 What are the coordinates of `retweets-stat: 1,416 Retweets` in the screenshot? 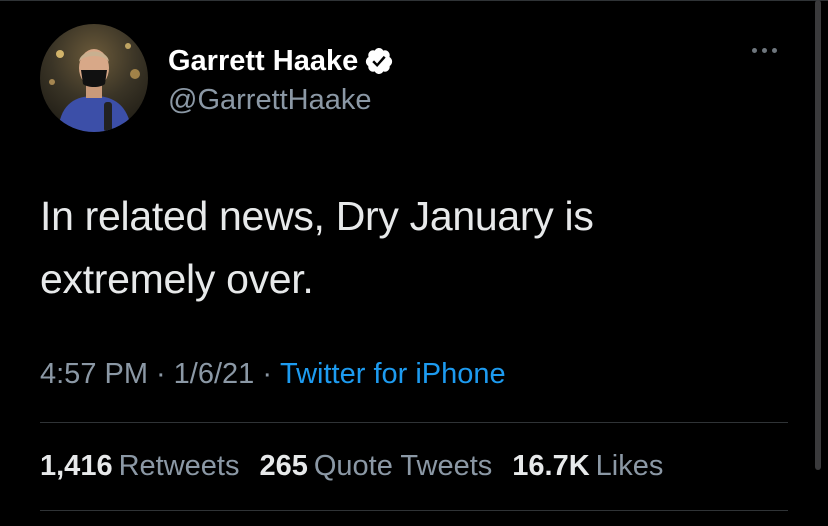 It's located at (139, 466).